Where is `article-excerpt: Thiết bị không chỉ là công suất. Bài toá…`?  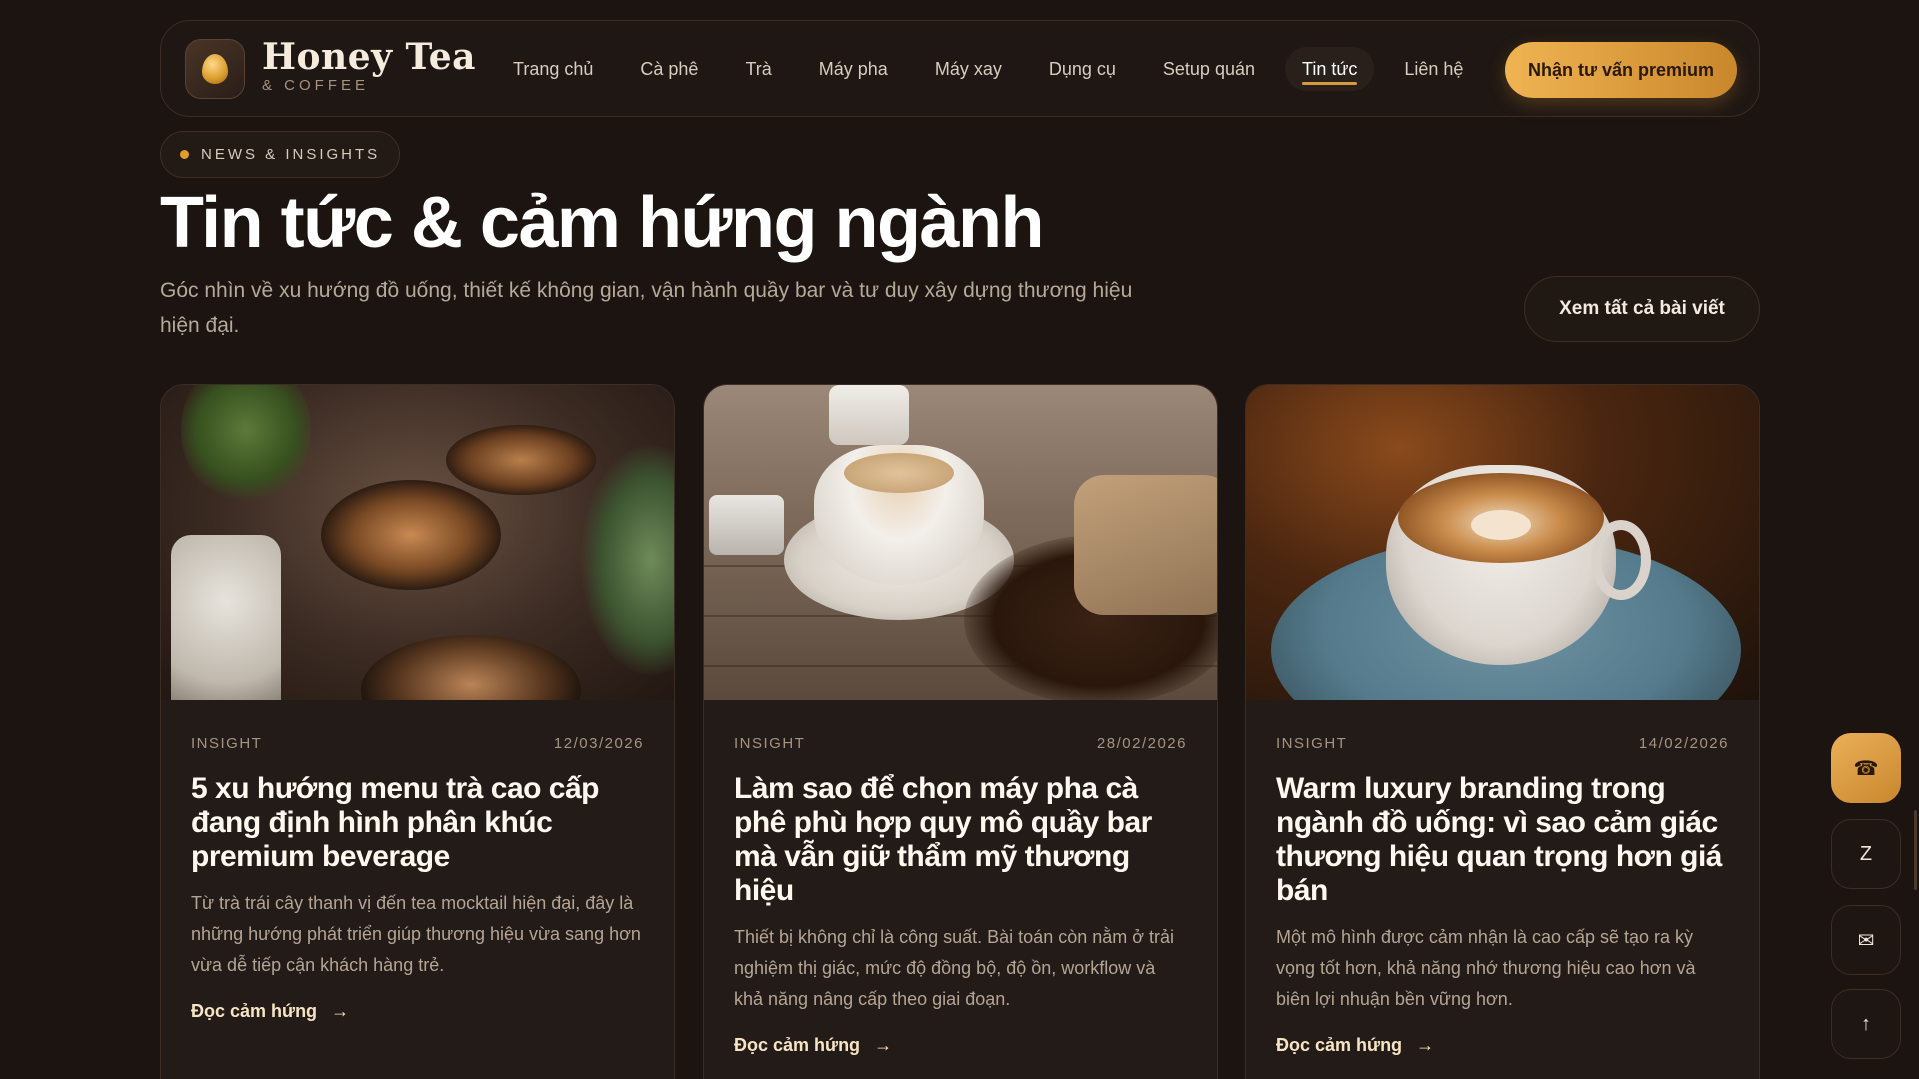 article-excerpt: Thiết bị không chỉ là công suất. Bài toá… is located at coordinates (954, 968).